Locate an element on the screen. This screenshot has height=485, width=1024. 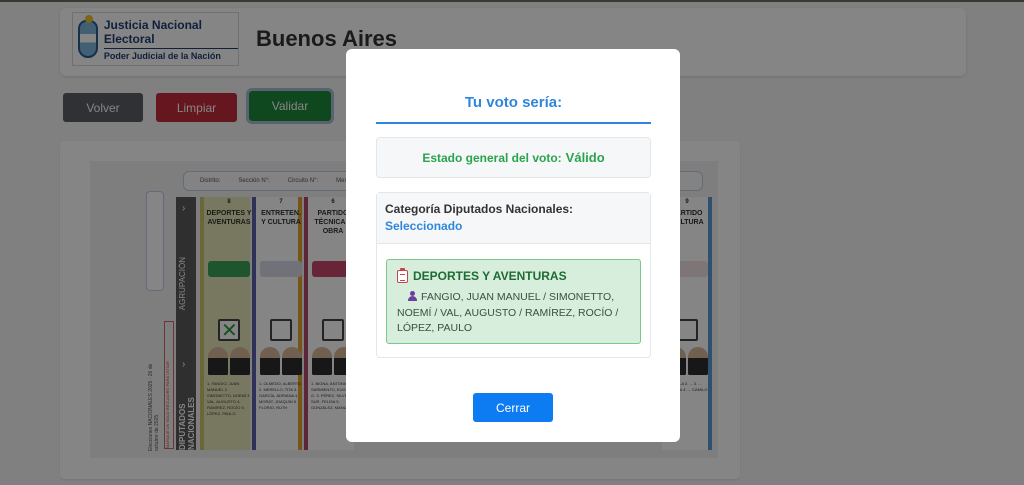
vote-status: Estado general del voto: Válido is located at coordinates (513, 157).